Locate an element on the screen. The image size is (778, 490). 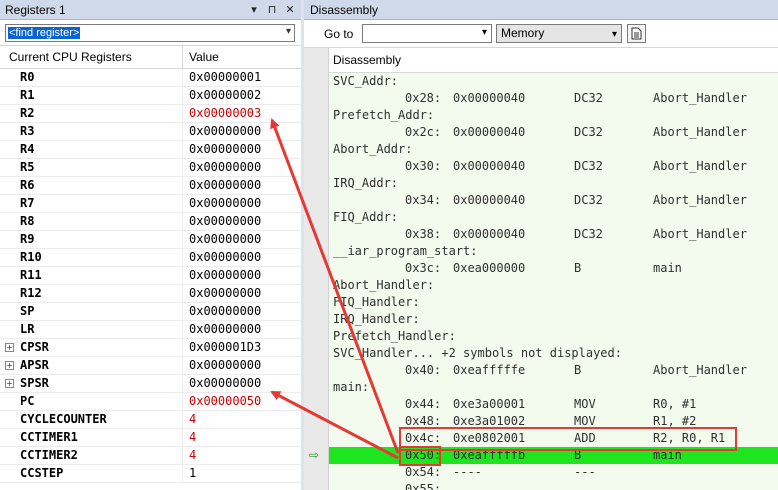
register-row: CCTIMER1 4 is located at coordinates (150, 438).